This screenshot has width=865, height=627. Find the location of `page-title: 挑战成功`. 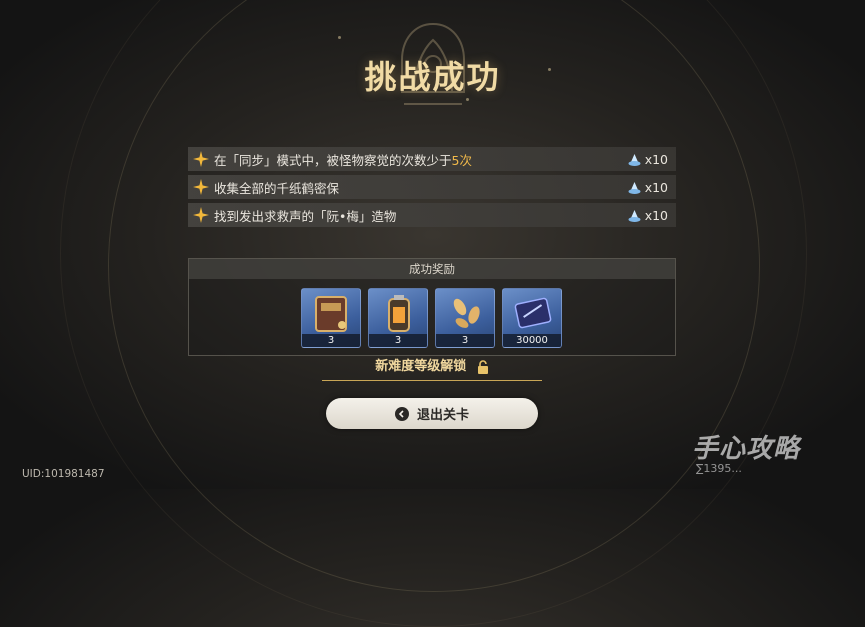

page-title: 挑战成功 is located at coordinates (432, 77).